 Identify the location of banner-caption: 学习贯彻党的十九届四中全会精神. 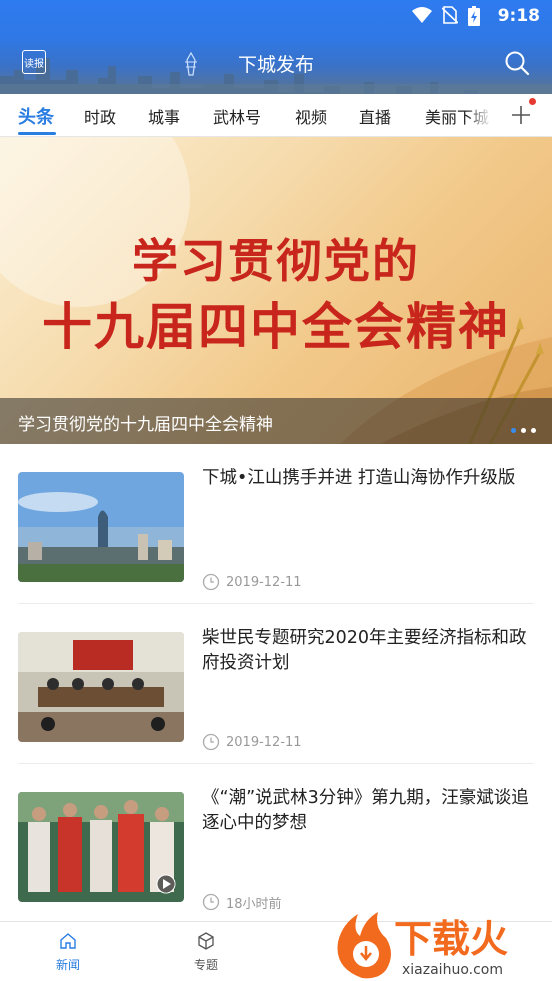
(145, 425).